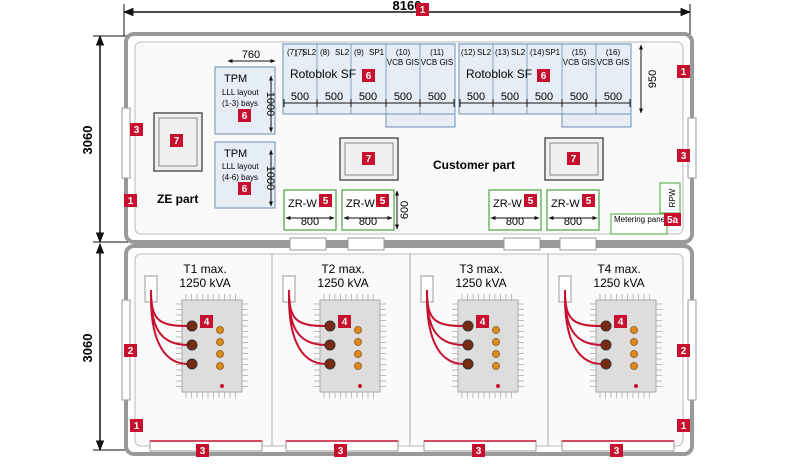  Describe the element at coordinates (310, 222) in the screenshot. I see `zrw-1-width: 800` at that location.